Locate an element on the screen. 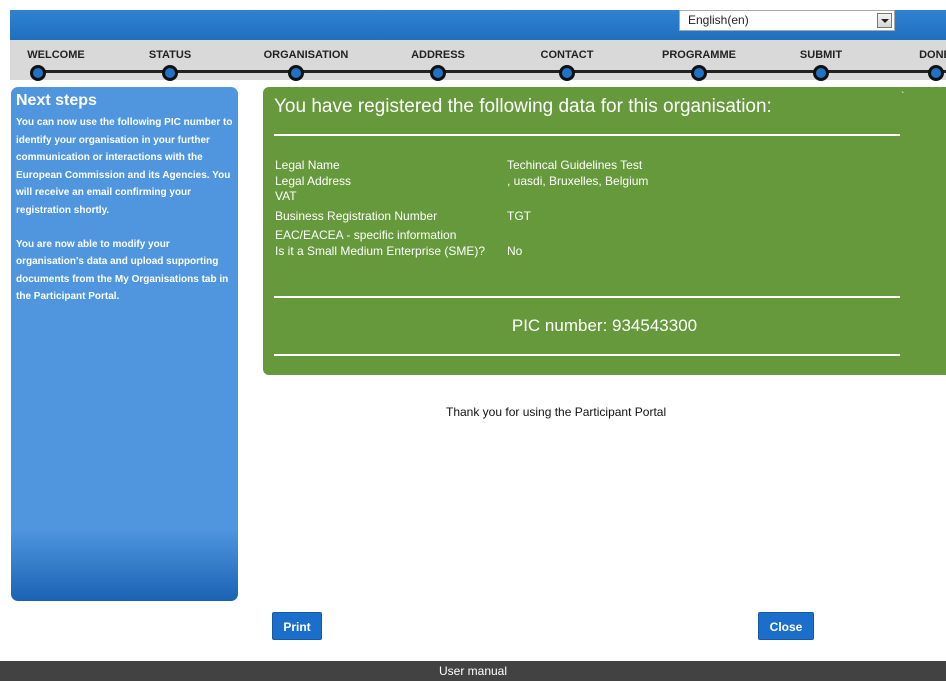  step-programme-label: PROGRAMME is located at coordinates (699, 55).